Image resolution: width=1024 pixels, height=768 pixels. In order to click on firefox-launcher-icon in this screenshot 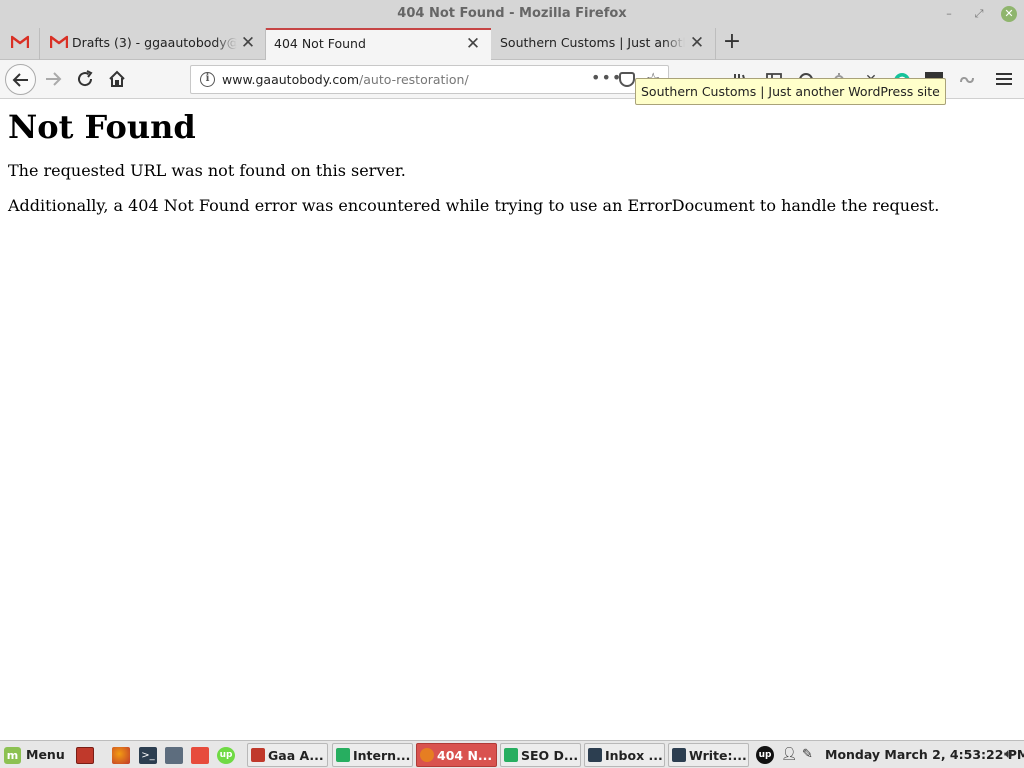, I will do `click(121, 755)`.